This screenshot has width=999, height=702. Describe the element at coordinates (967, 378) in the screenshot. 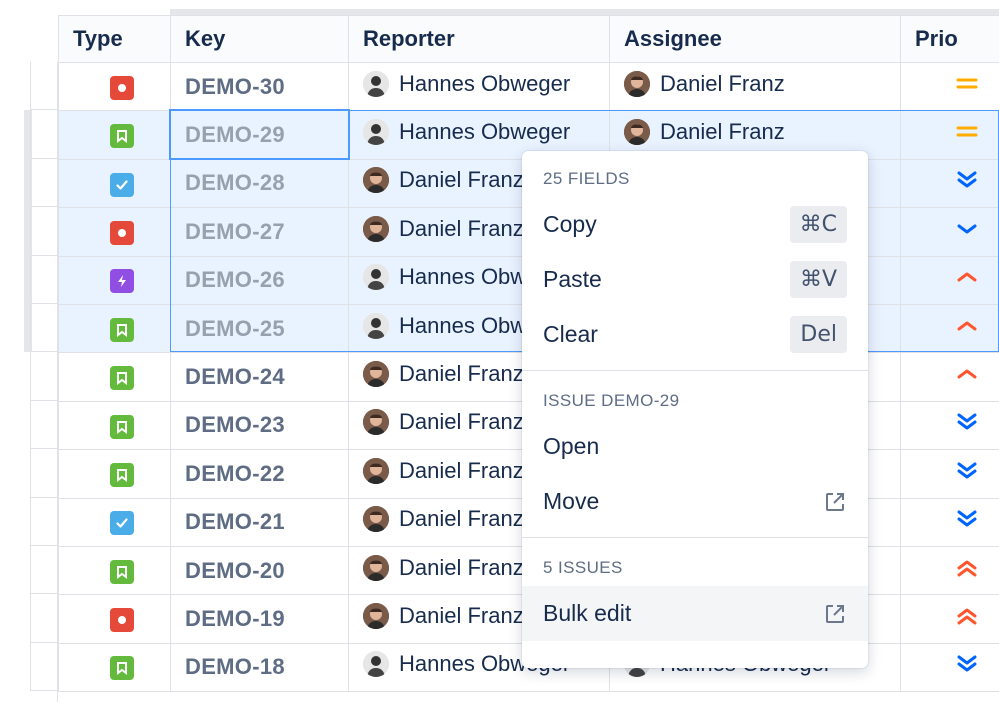

I see `priority-high-icon` at that location.